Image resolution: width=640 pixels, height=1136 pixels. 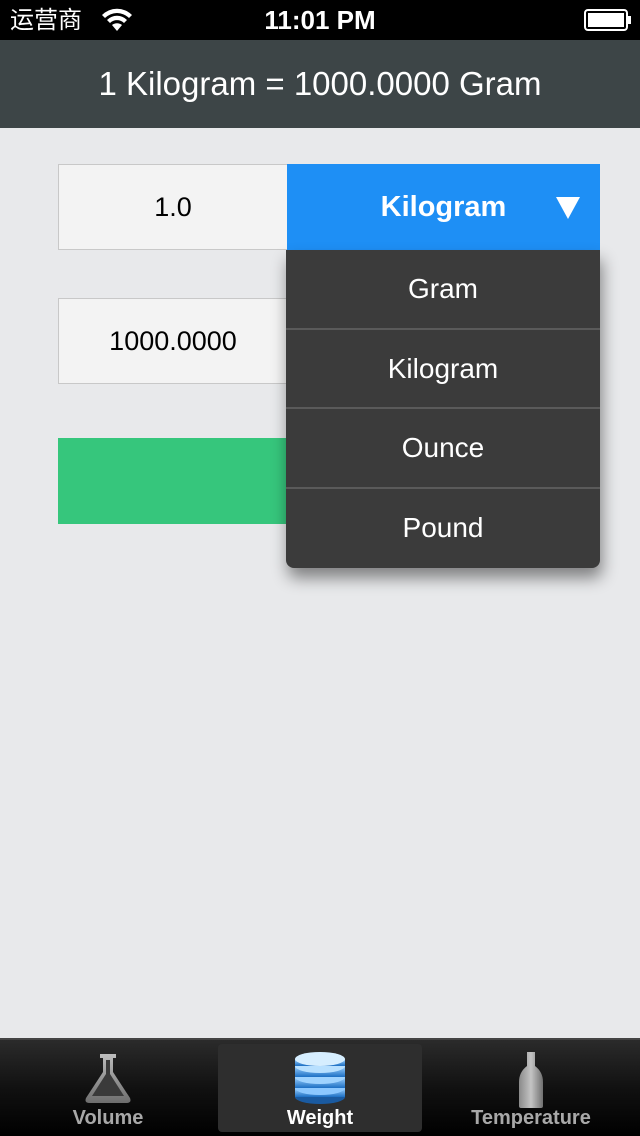 What do you see at coordinates (443, 529) in the screenshot?
I see `dropdown-option-pound: Pound` at bounding box center [443, 529].